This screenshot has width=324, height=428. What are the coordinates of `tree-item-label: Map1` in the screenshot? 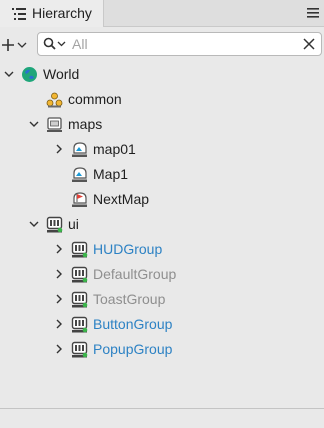 It's located at (111, 174).